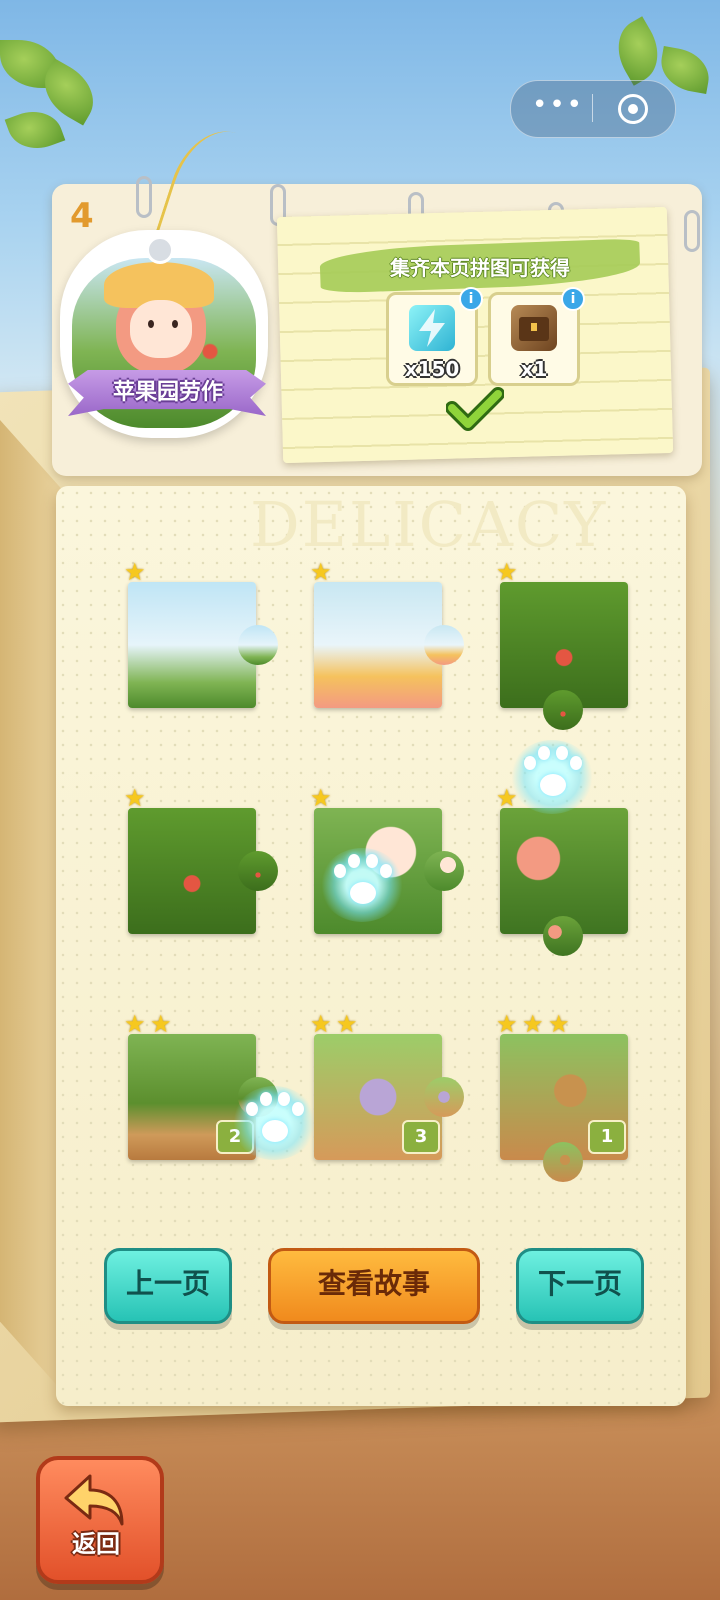 The width and height of the screenshot is (720, 1600). I want to click on back-button-label: 返回, so click(96, 1544).